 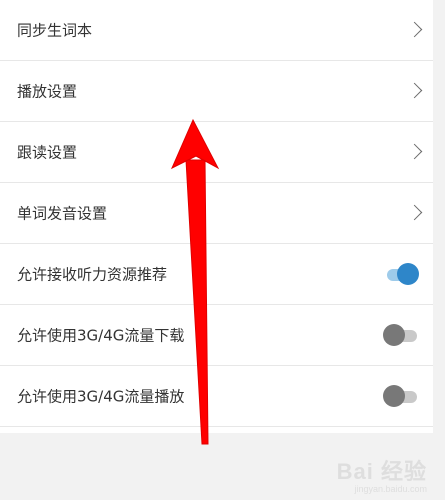 I want to click on row-repeat-settings: 跟读设置, so click(x=216, y=152).